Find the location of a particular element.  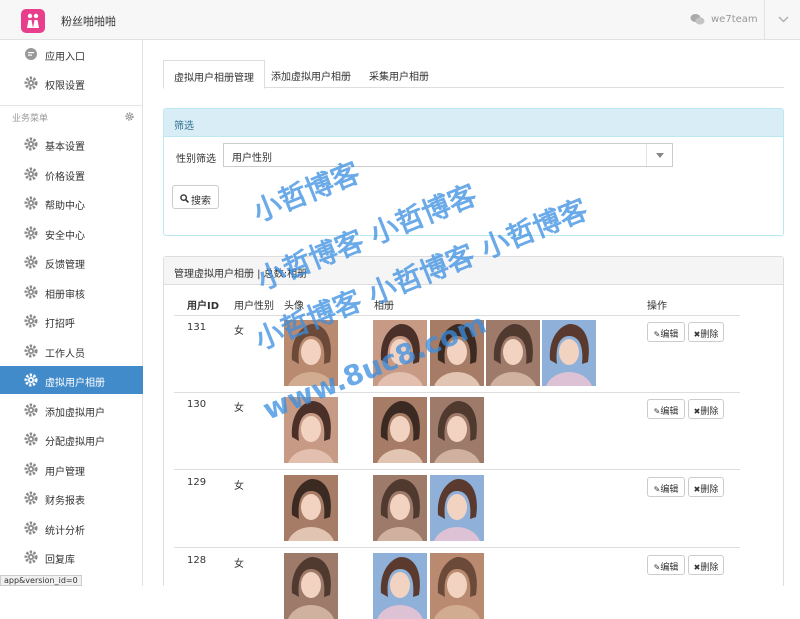

sidebar-item: 安全中心 is located at coordinates (71, 233).